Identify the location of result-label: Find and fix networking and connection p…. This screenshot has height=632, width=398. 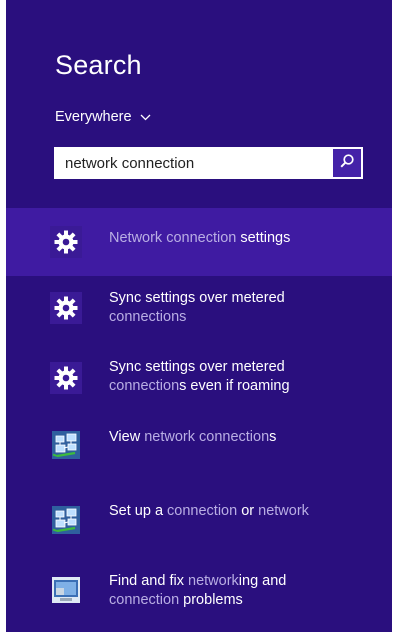
(198, 590).